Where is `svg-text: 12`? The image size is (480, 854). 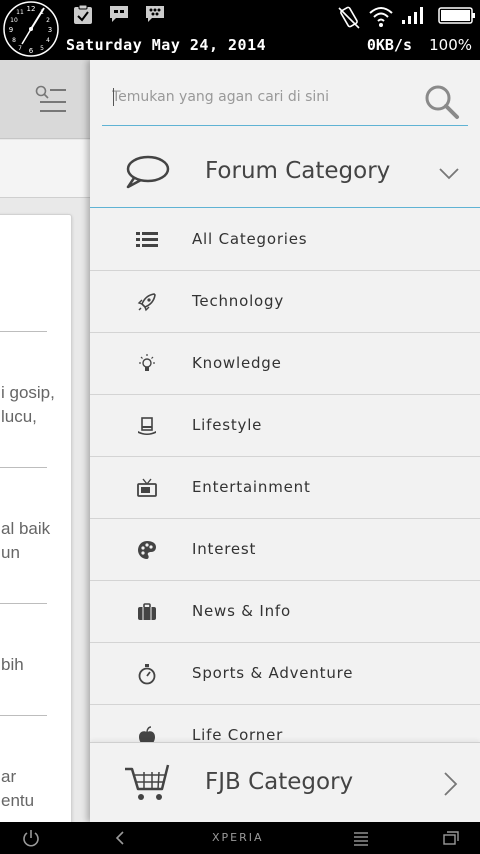
svg-text: 12 is located at coordinates (31, 9).